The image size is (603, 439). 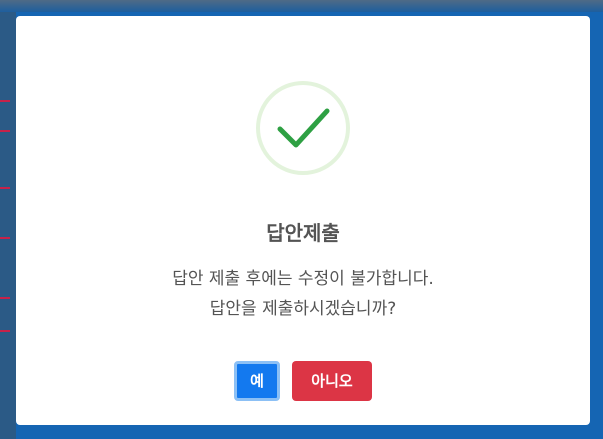 I want to click on cancel-button: 아니오, so click(x=332, y=381).